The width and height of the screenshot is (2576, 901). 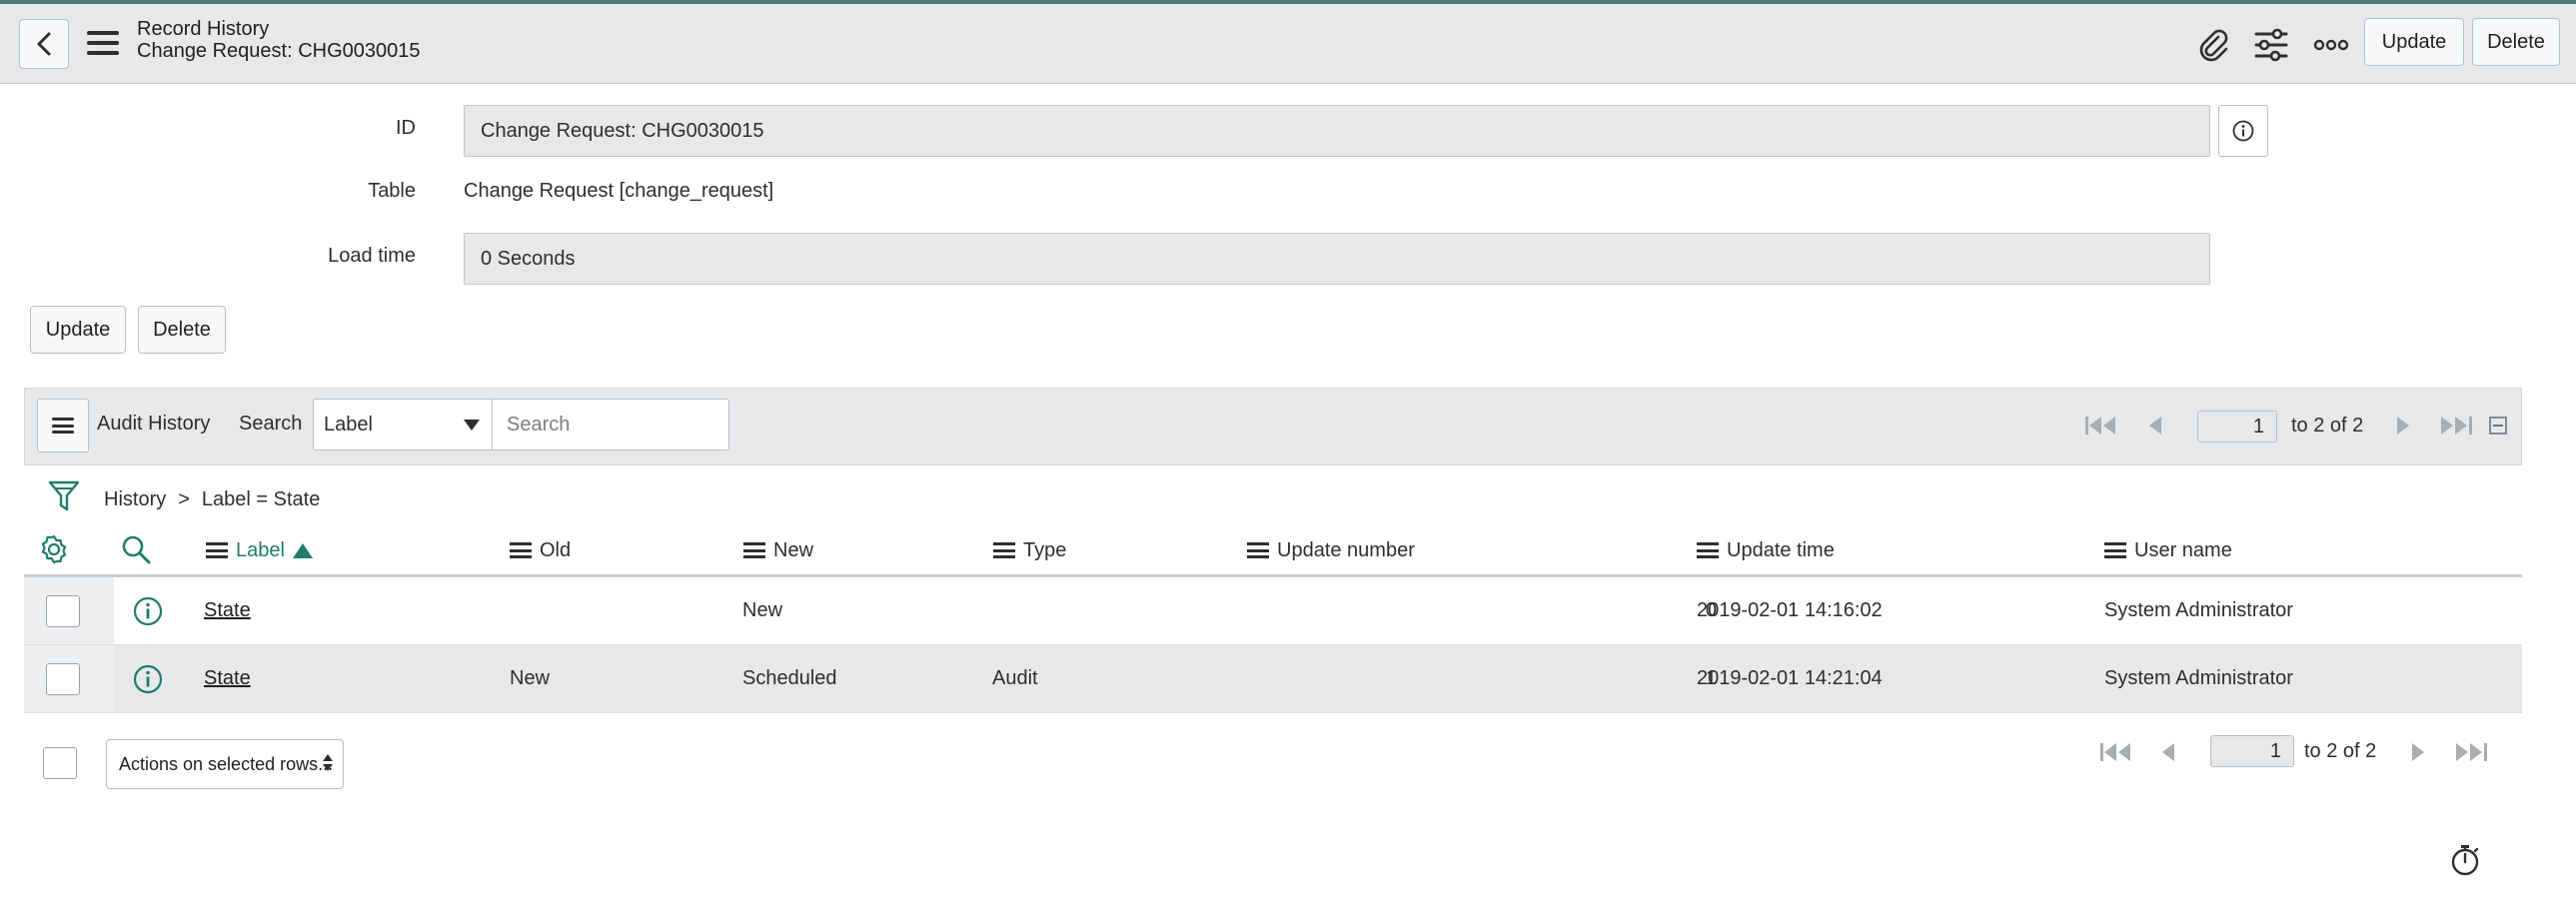 What do you see at coordinates (2327, 426) in the screenshot?
I see `page-range-text: to 2 of 2` at bounding box center [2327, 426].